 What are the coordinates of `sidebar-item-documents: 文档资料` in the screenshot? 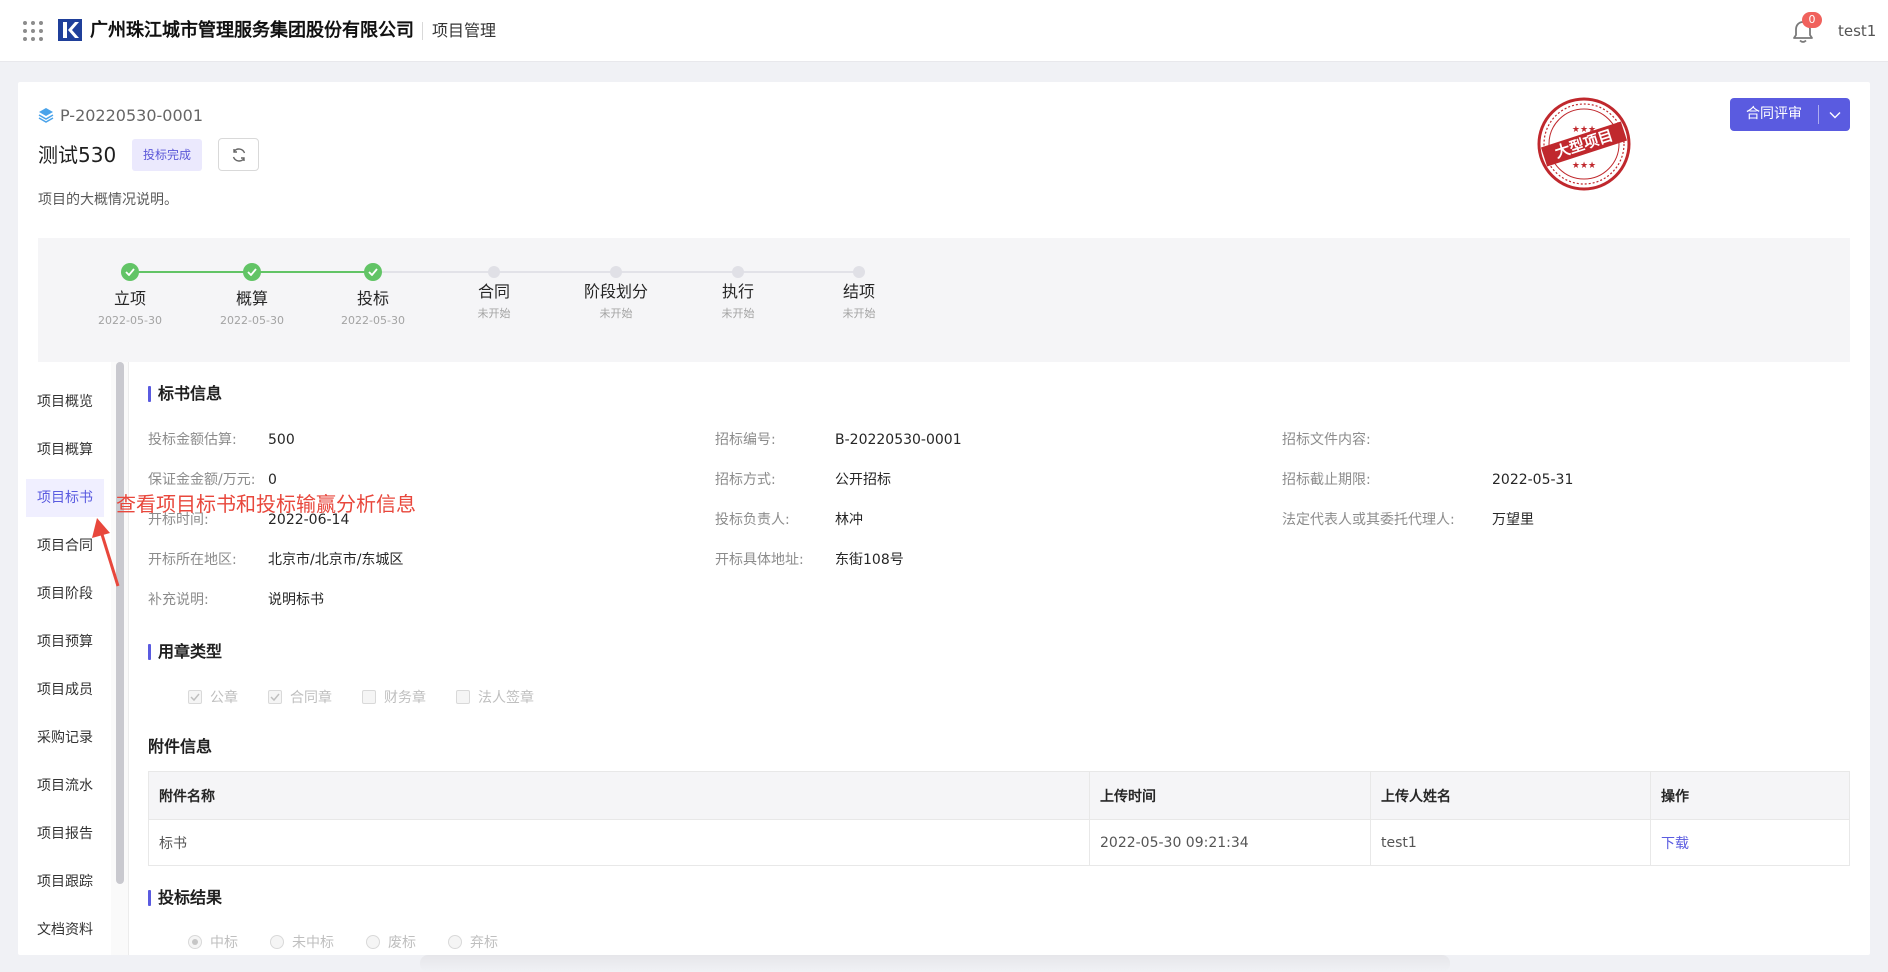 It's located at (65, 930).